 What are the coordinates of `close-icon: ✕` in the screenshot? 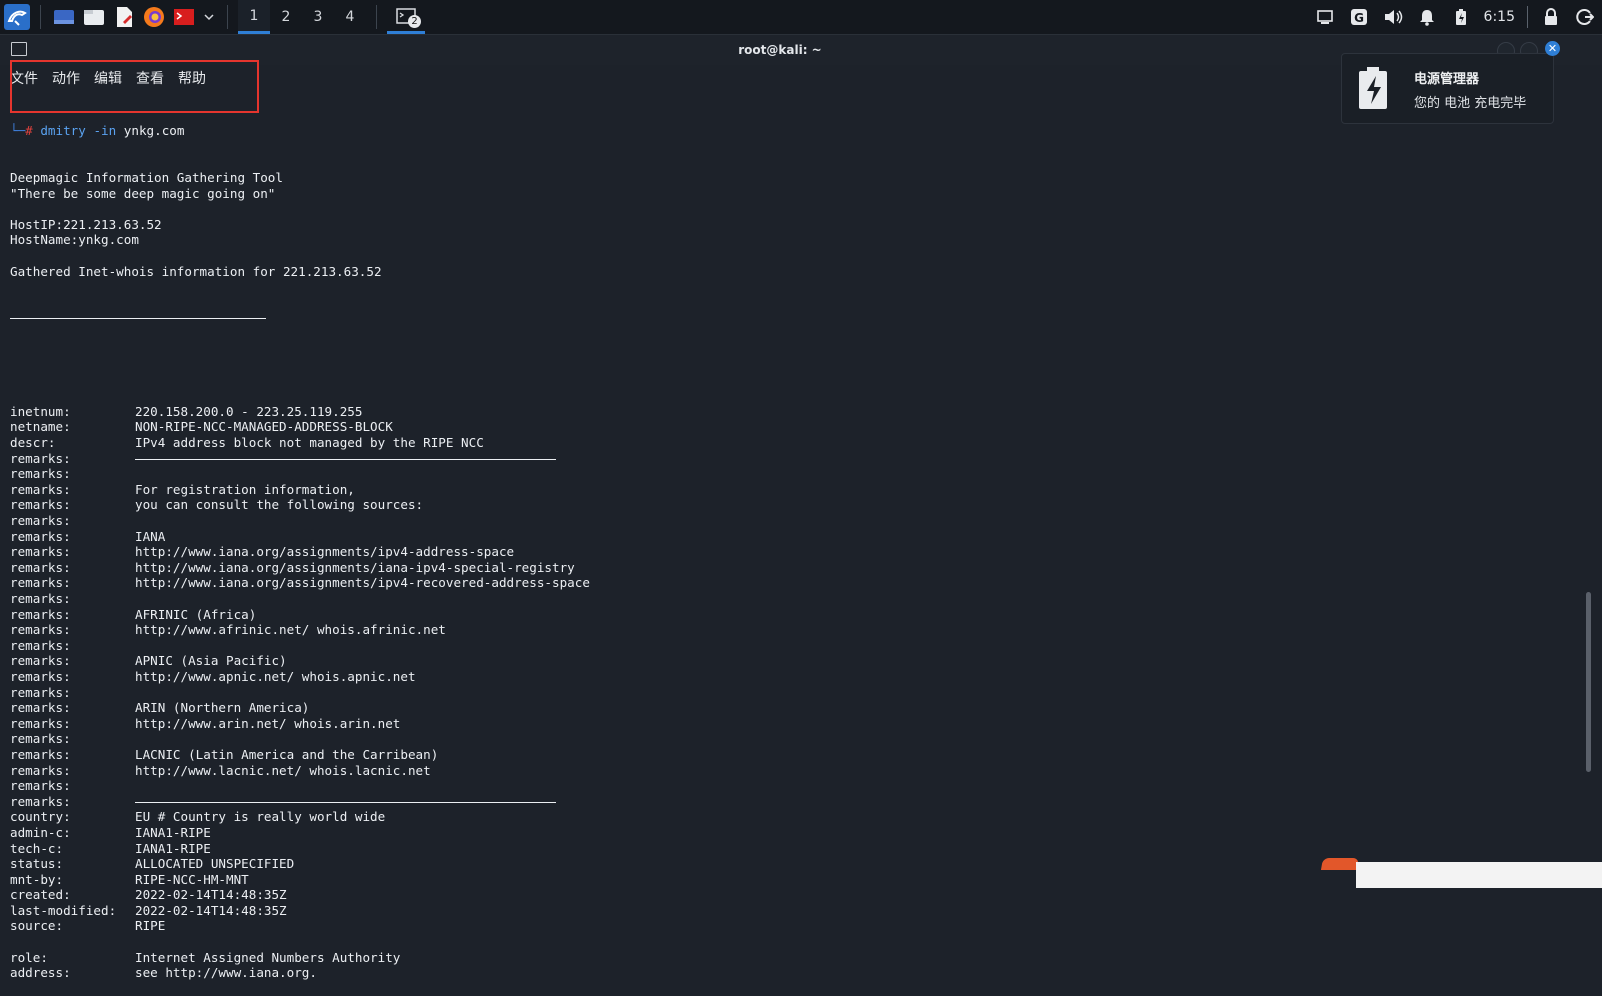 It's located at (1552, 48).